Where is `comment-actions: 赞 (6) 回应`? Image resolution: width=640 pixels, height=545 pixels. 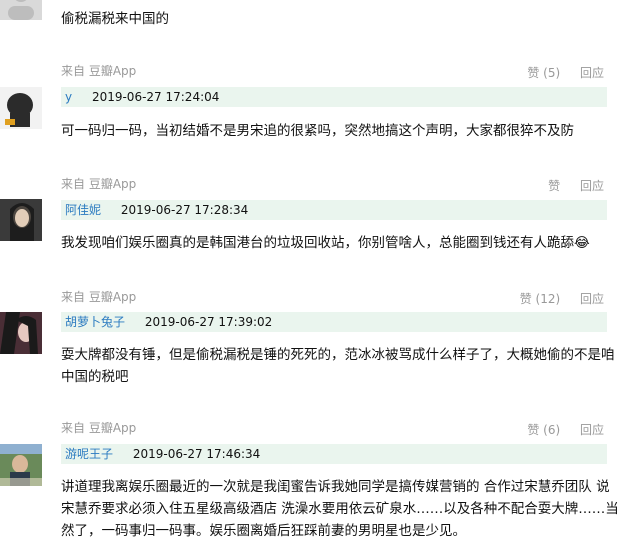
comment-actions: 赞 (6) 回应 is located at coordinates (557, 429).